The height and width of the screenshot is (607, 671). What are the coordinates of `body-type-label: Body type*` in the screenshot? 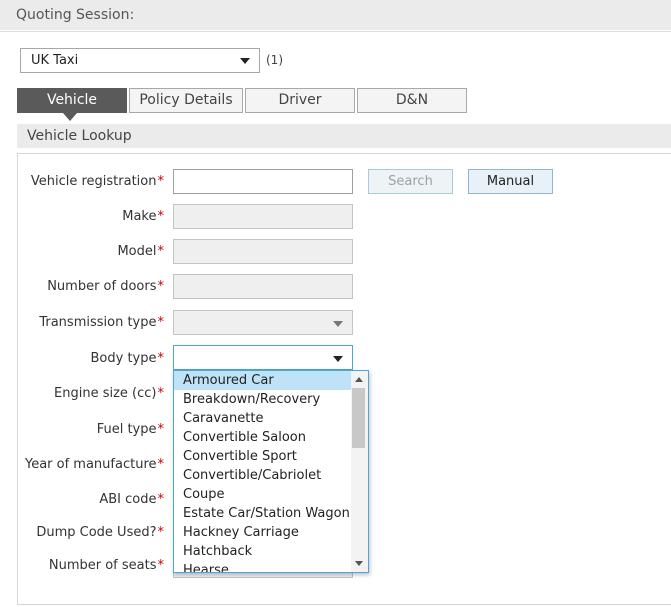 It's located at (128, 358).